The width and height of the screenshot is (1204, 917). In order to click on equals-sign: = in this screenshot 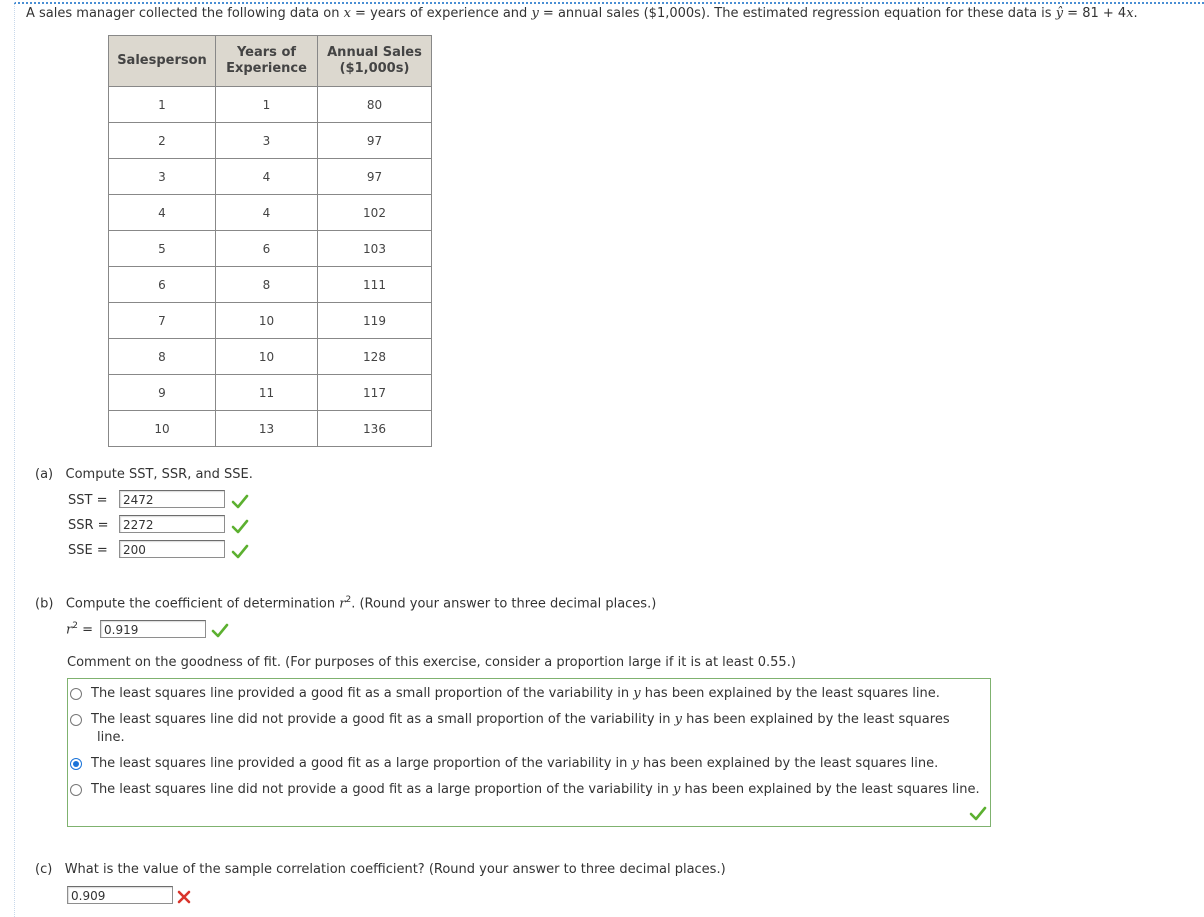, I will do `click(87, 630)`.